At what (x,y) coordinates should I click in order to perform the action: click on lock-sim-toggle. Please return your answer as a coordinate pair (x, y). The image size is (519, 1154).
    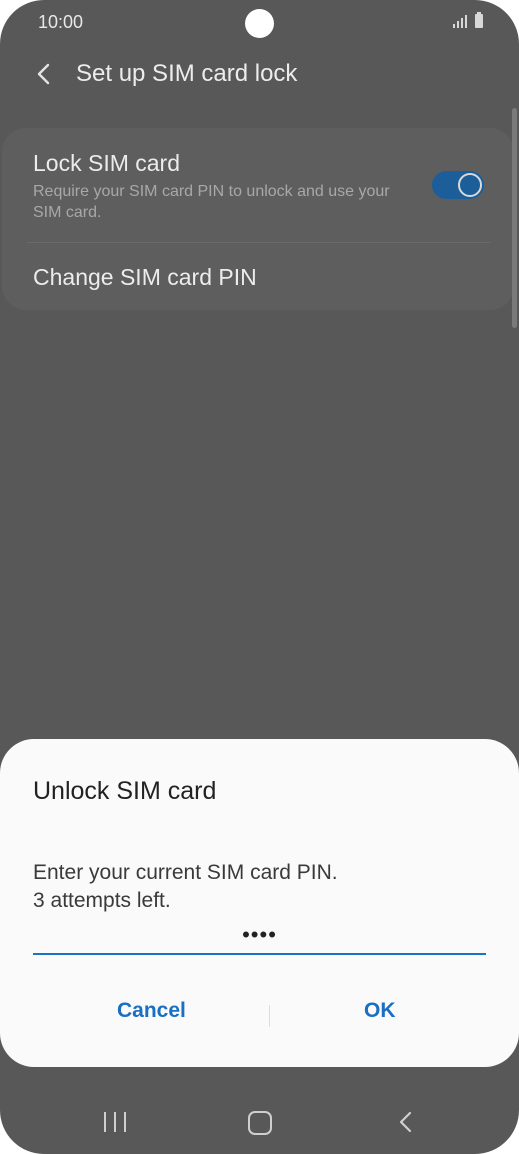
    Looking at the image, I should click on (458, 185).